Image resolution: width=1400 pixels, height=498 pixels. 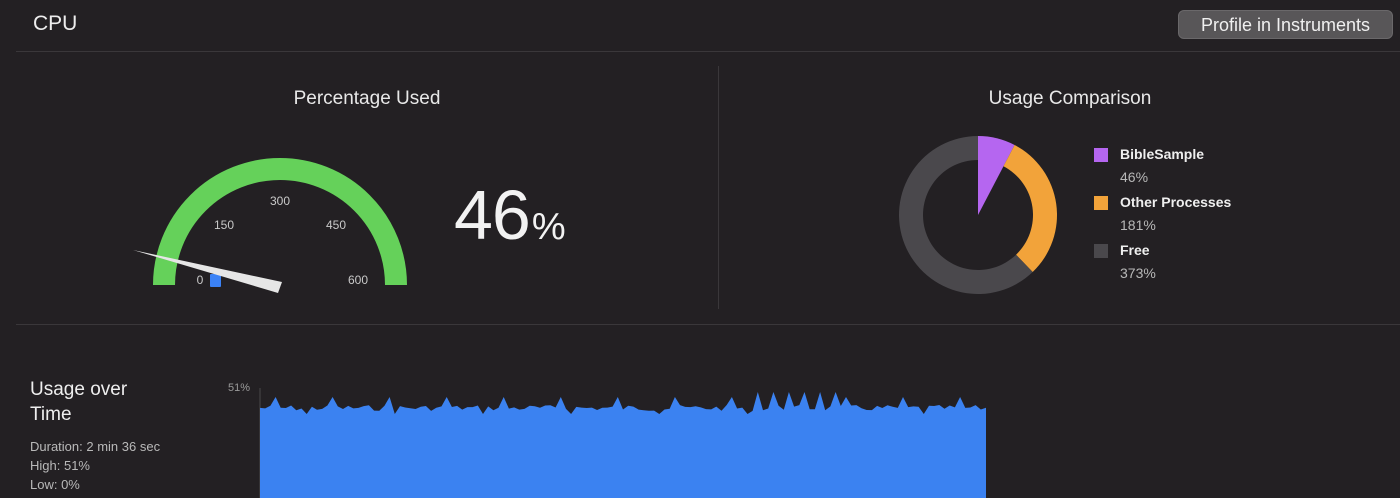 I want to click on legend-swatch-free, so click(x=1101, y=251).